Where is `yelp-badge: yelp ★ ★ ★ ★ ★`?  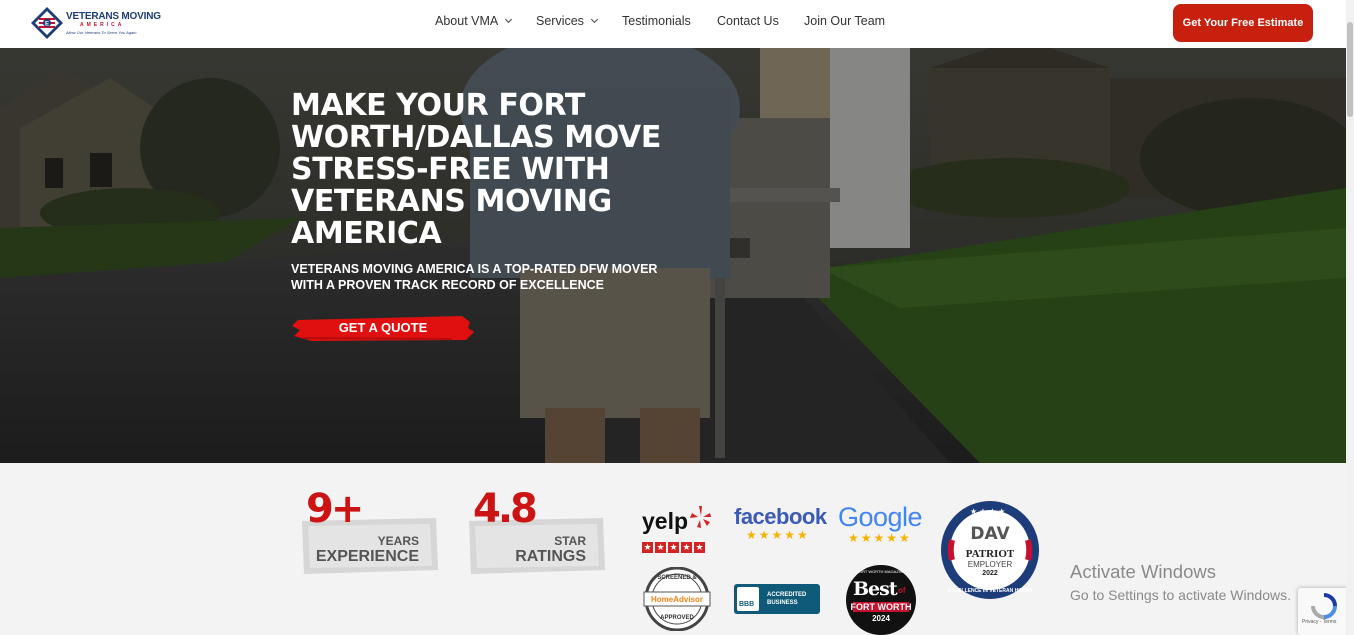
yelp-badge: yelp ★ ★ ★ ★ ★ is located at coordinates (679, 527).